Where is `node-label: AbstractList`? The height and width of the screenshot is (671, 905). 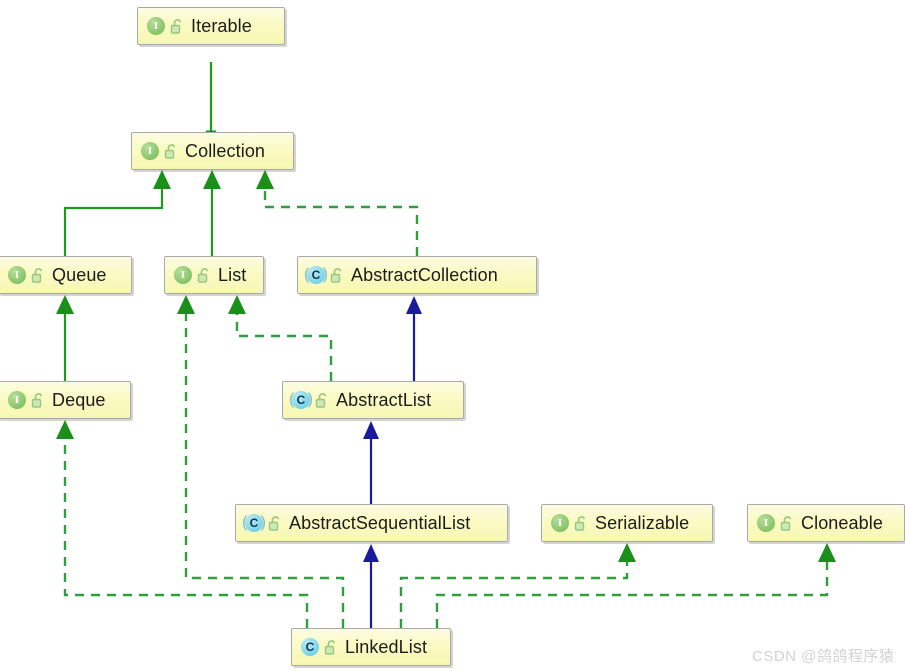
node-label: AbstractList is located at coordinates (384, 400).